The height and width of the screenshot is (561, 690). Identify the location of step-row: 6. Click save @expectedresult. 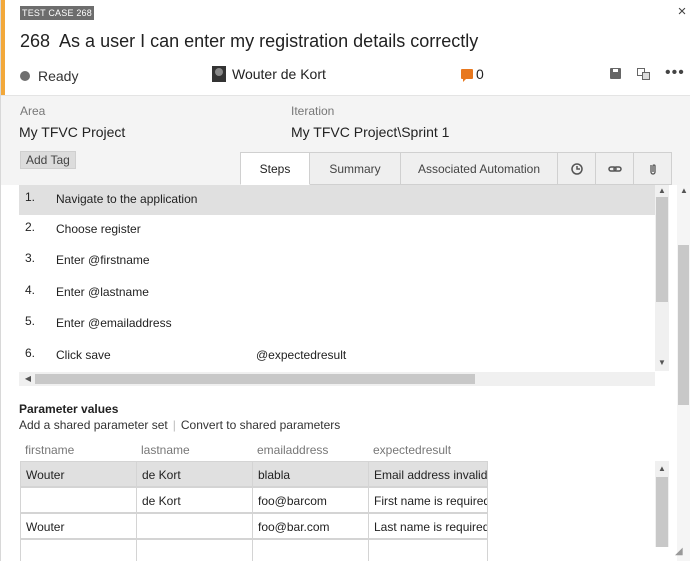
(337, 356).